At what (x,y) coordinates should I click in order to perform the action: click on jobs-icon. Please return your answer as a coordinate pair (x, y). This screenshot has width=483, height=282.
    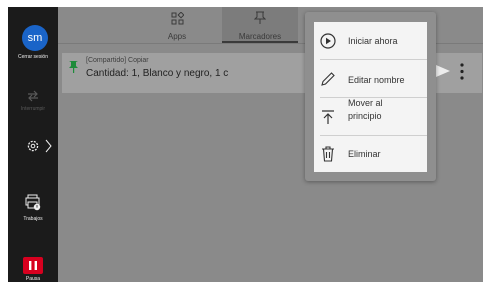
    Looking at the image, I should click on (33, 203).